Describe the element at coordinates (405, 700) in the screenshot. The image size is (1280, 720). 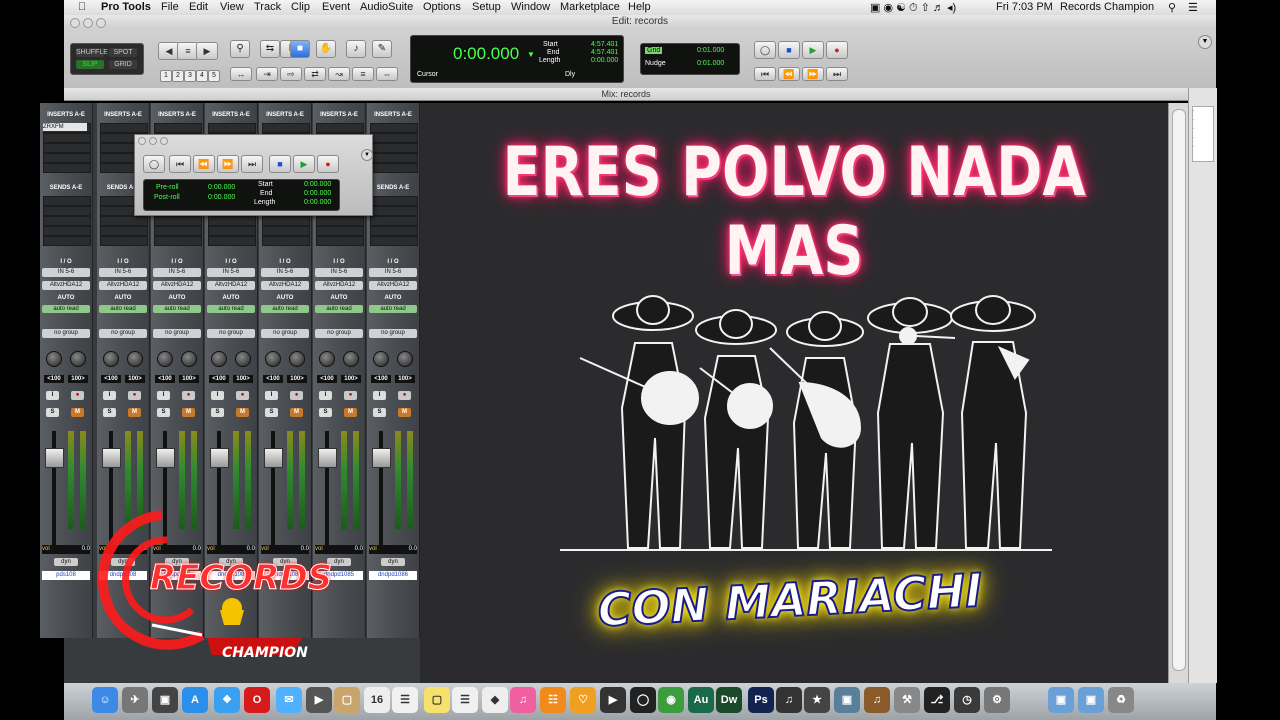
I see `notes-icon: ☰` at that location.